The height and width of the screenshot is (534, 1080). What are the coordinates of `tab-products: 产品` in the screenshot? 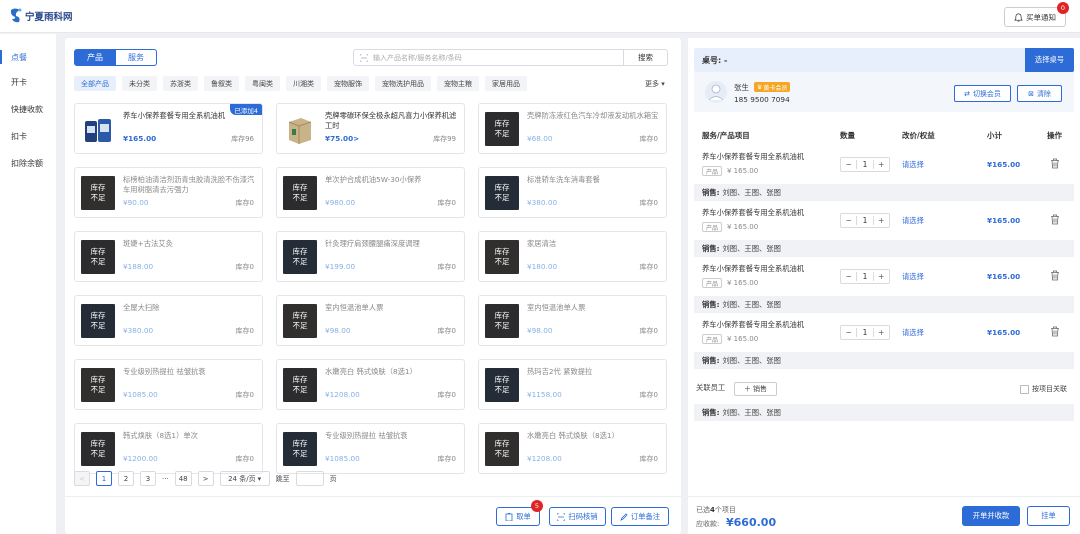 It's located at (95, 57).